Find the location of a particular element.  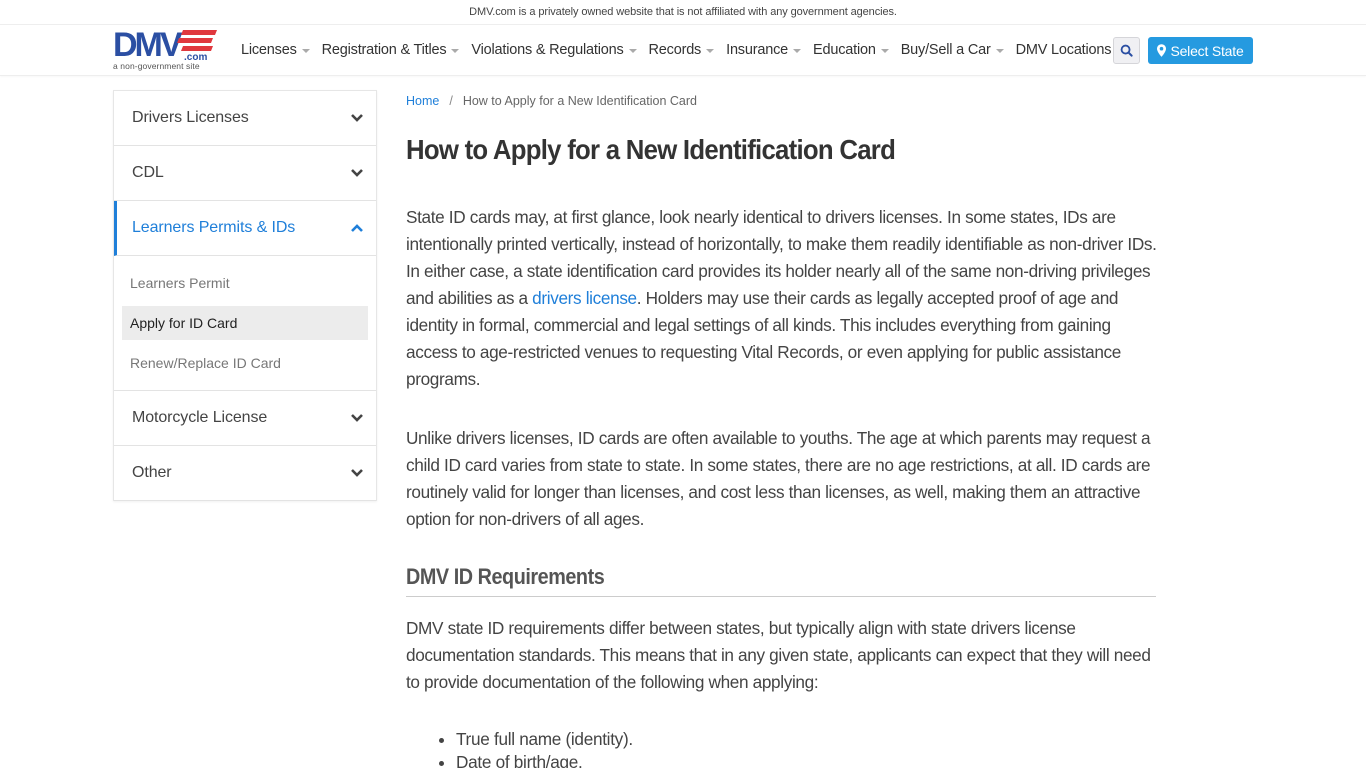

nav-dmv-locations: DMV Locations is located at coordinates (1064, 50).